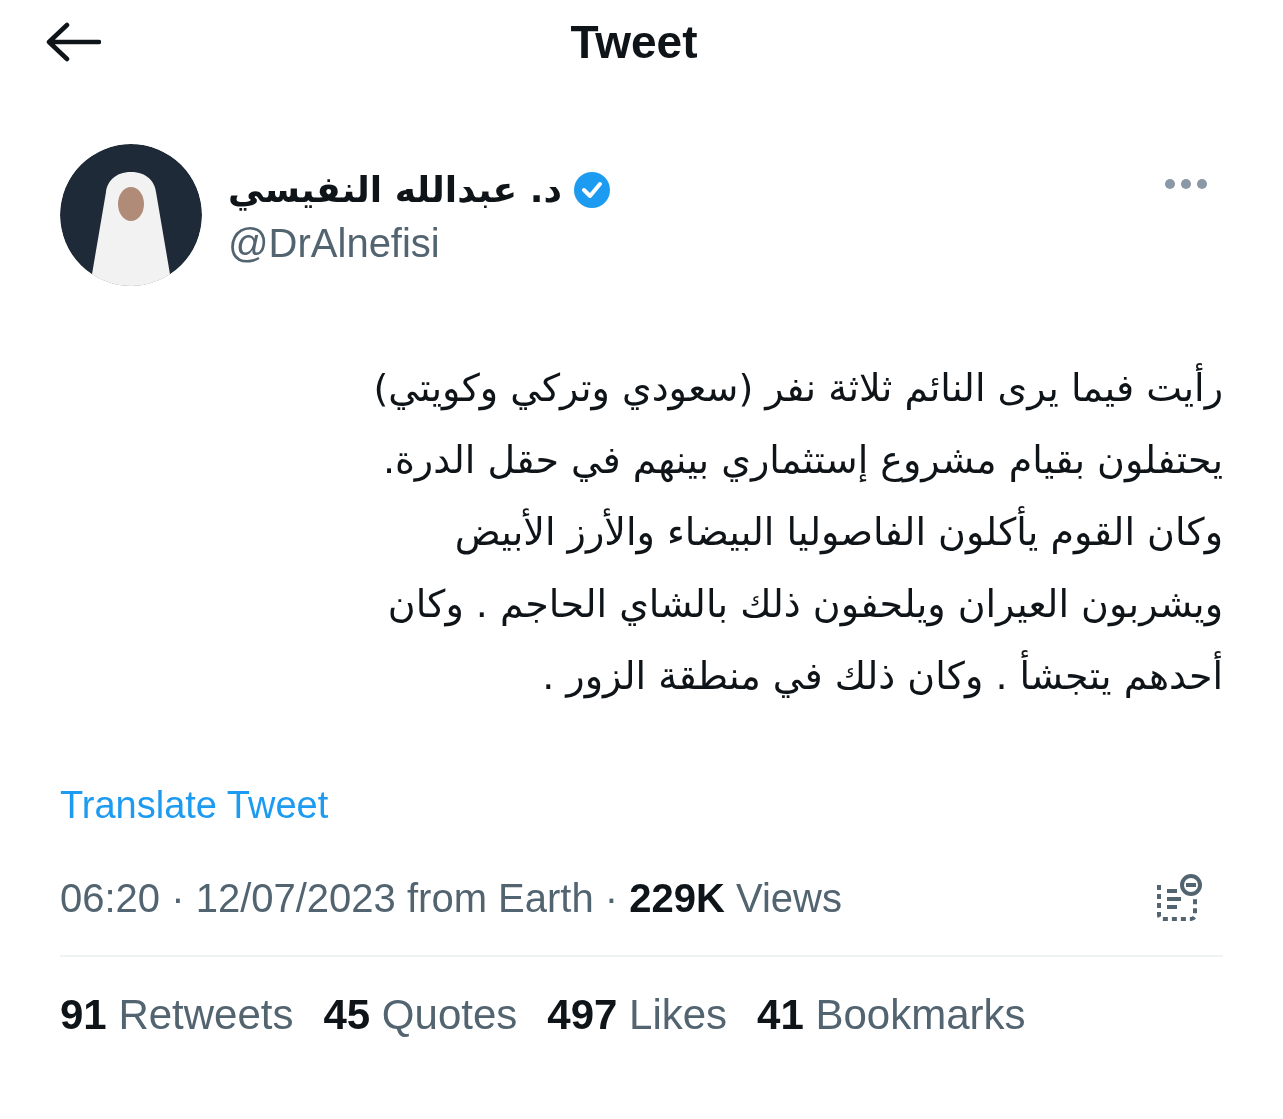 This screenshot has height=1119, width=1283. Describe the element at coordinates (73, 42) in the screenshot. I see `back-arrow-icon` at that location.